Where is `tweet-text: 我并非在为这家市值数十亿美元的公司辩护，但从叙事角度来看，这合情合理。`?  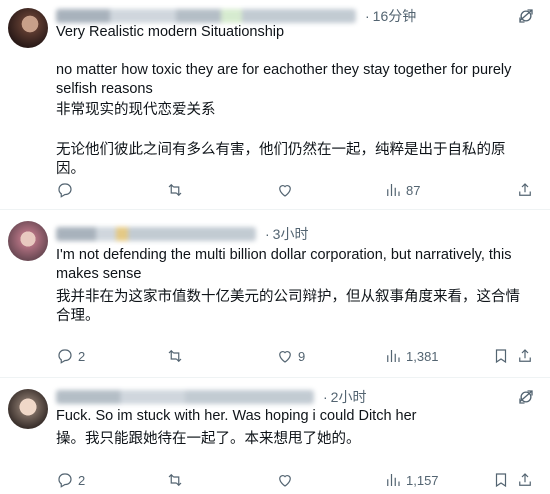
tweet-text: 我并非在为这家市值数十亿美元的公司辩护，但从叙事角度来看，这合情合理。 is located at coordinates (291, 307).